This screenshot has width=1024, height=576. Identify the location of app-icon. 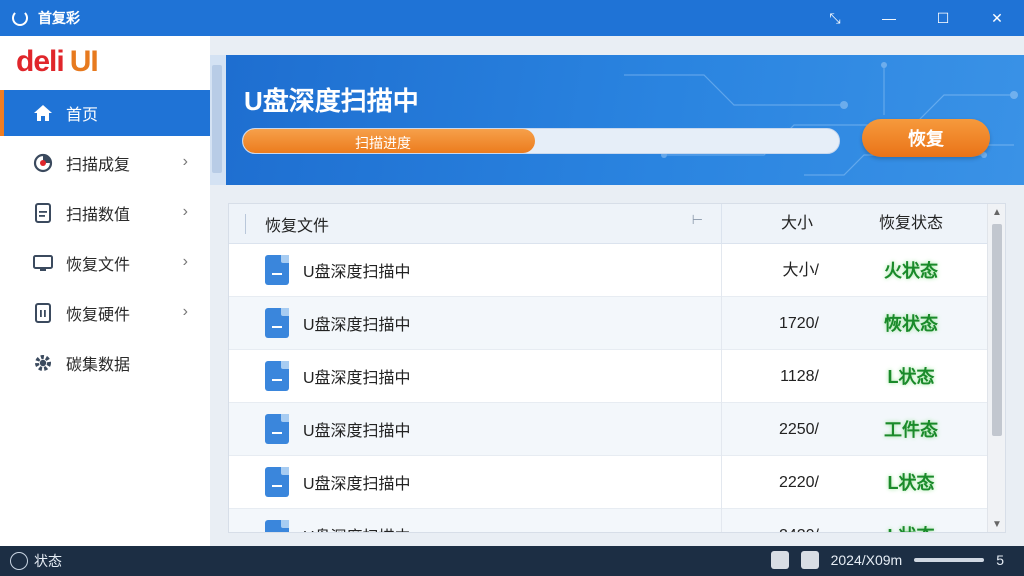
(20, 18).